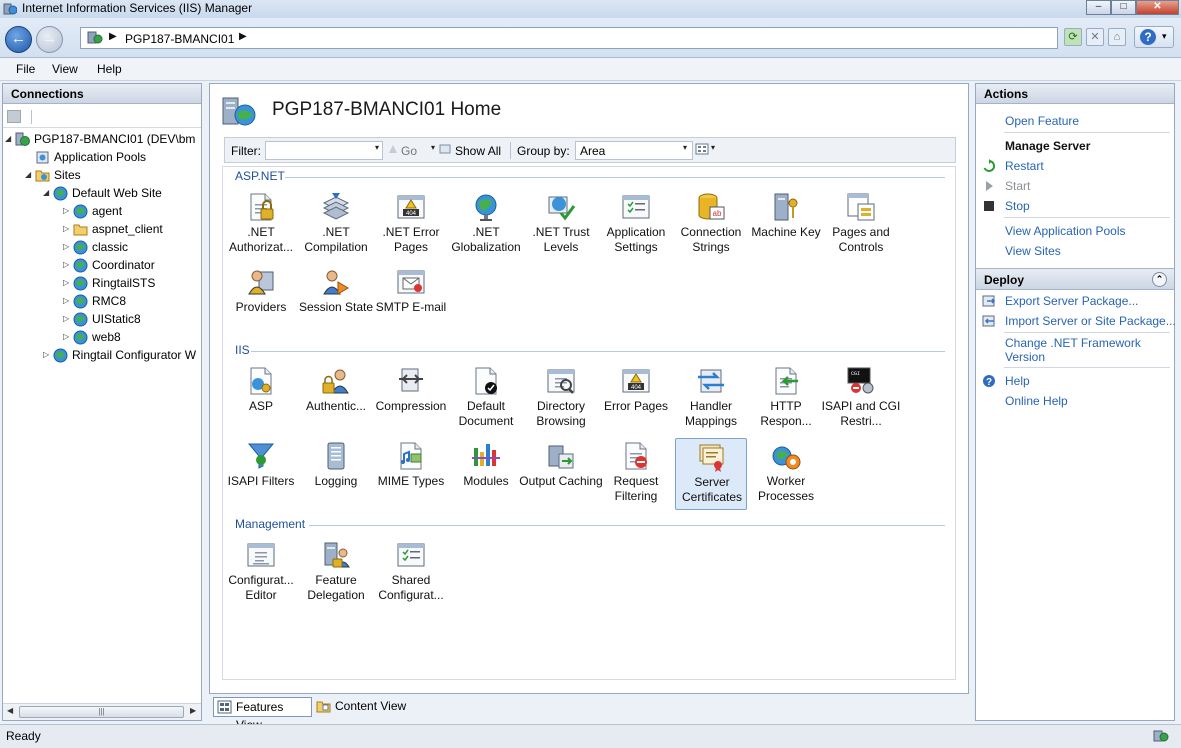 This screenshot has height=748, width=1181. Describe the element at coordinates (377, 147) in the screenshot. I see `filter-dropdown-icon: ▾` at that location.